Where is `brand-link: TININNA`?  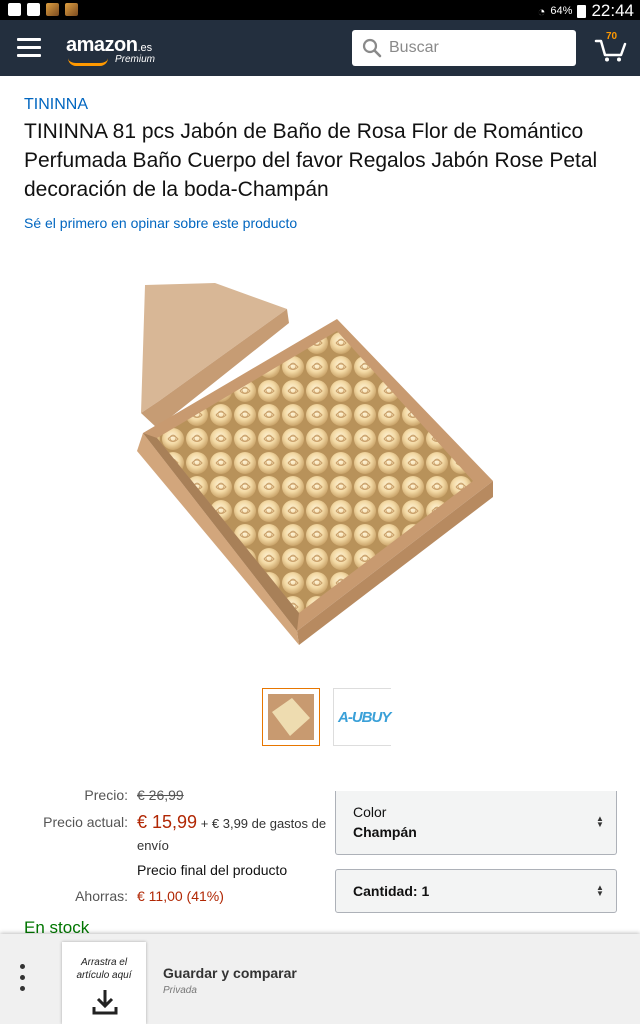 brand-link: TININNA is located at coordinates (56, 105).